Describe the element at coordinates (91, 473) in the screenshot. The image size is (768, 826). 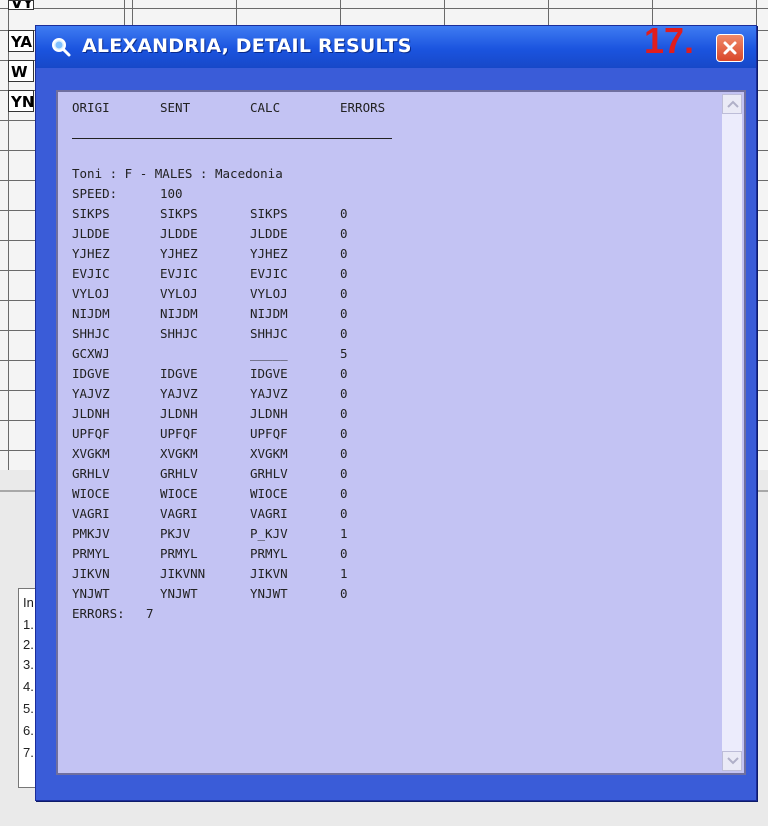
I see `result-orig: GRHLV` at that location.